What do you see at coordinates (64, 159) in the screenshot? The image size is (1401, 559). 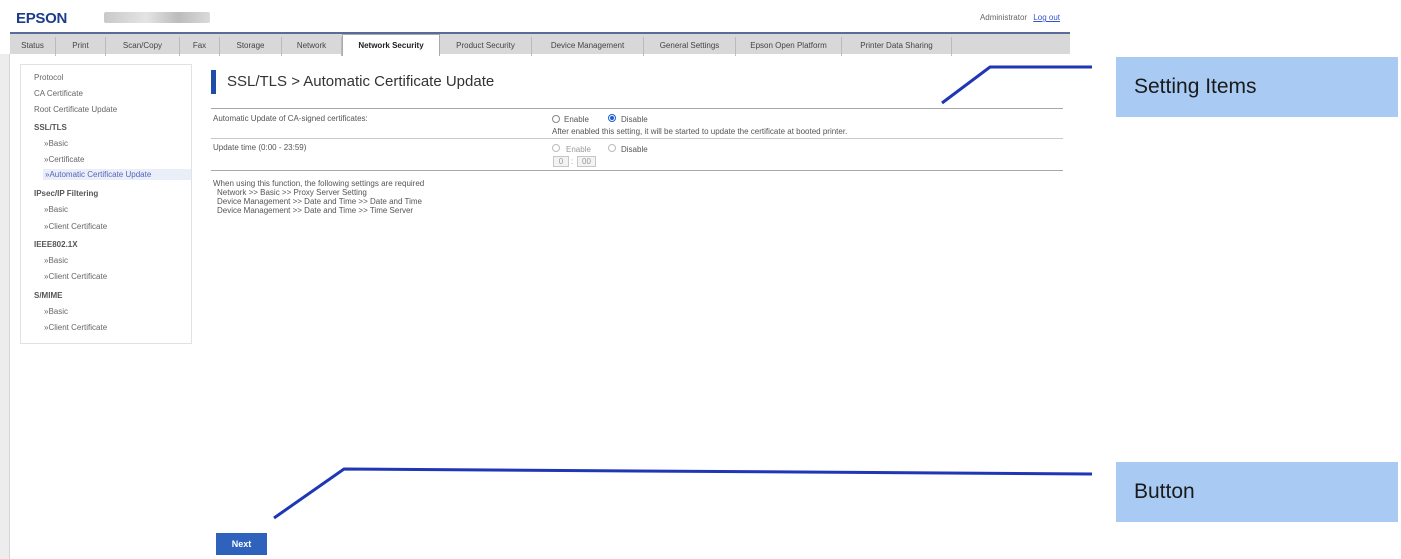 I see `sidebar-item-ssl-certificate: »Certificate` at bounding box center [64, 159].